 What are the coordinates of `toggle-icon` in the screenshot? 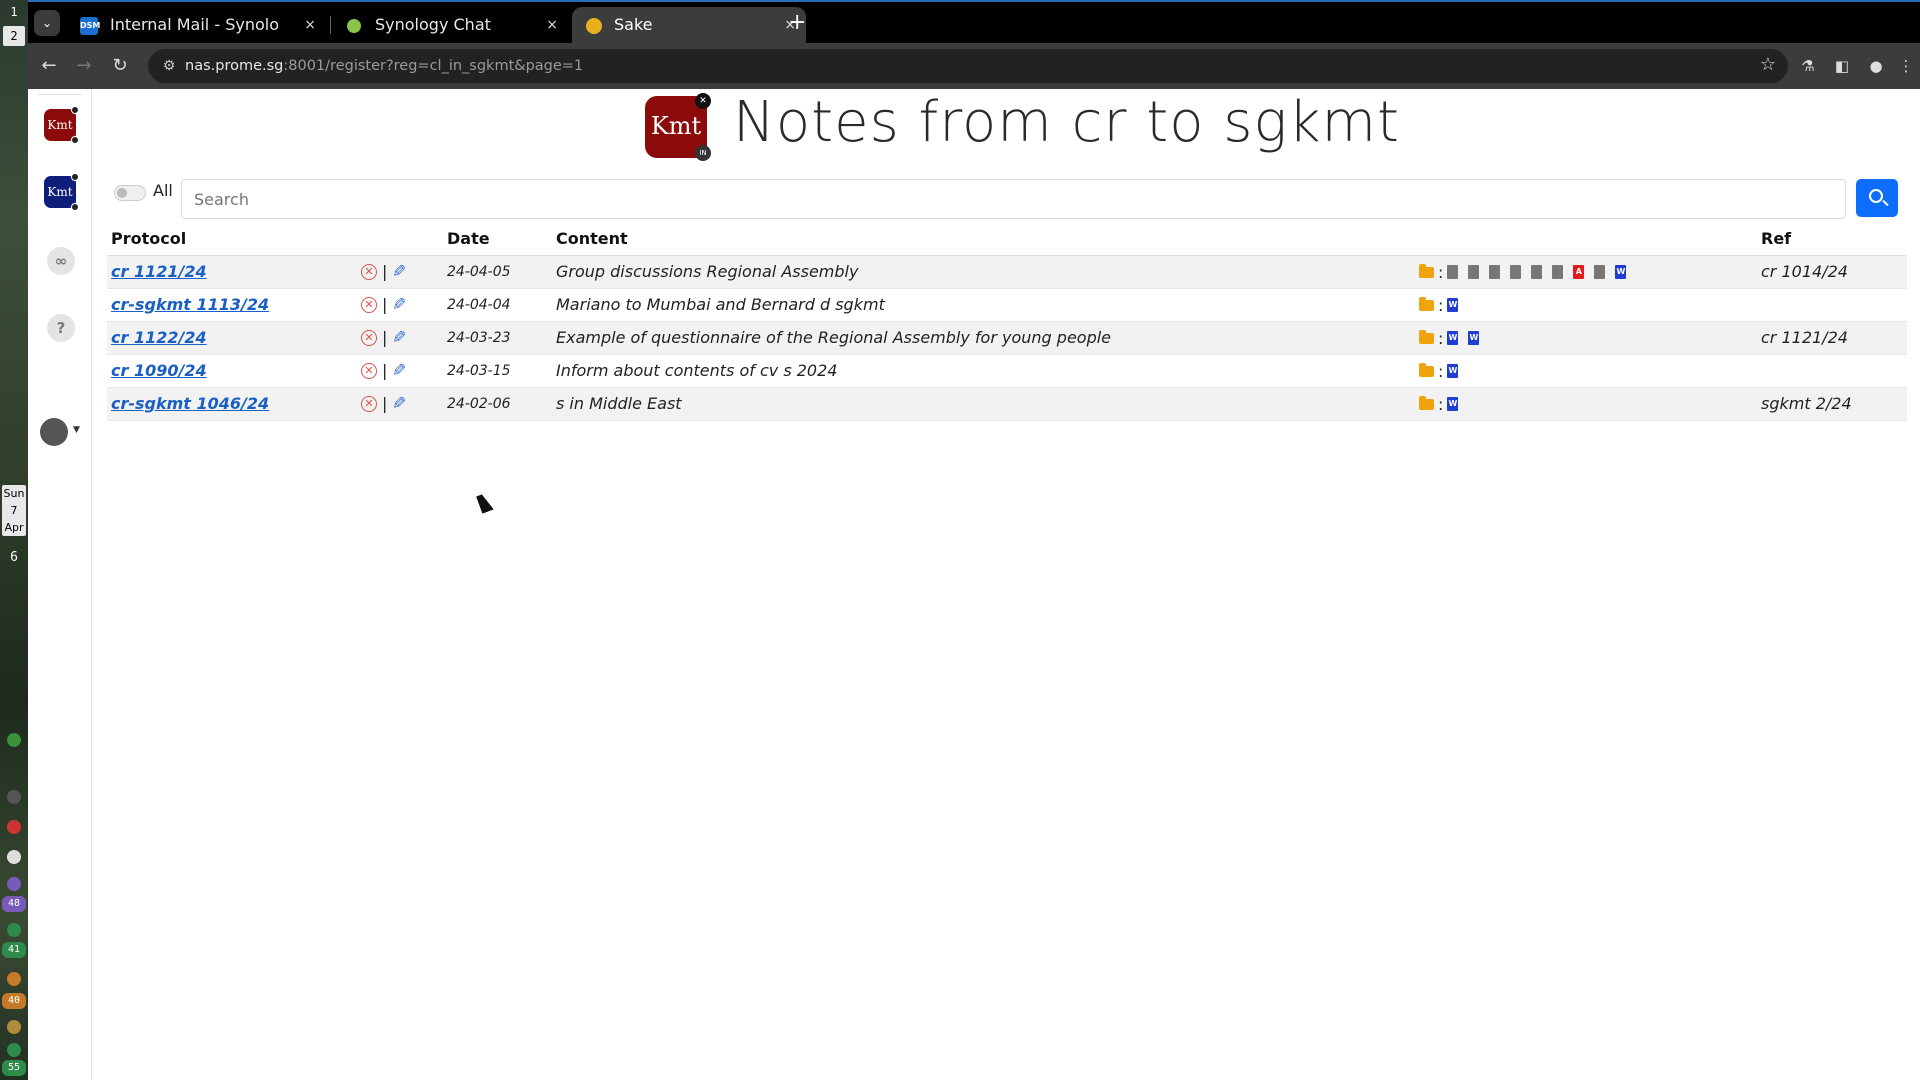 It's located at (14, 857).